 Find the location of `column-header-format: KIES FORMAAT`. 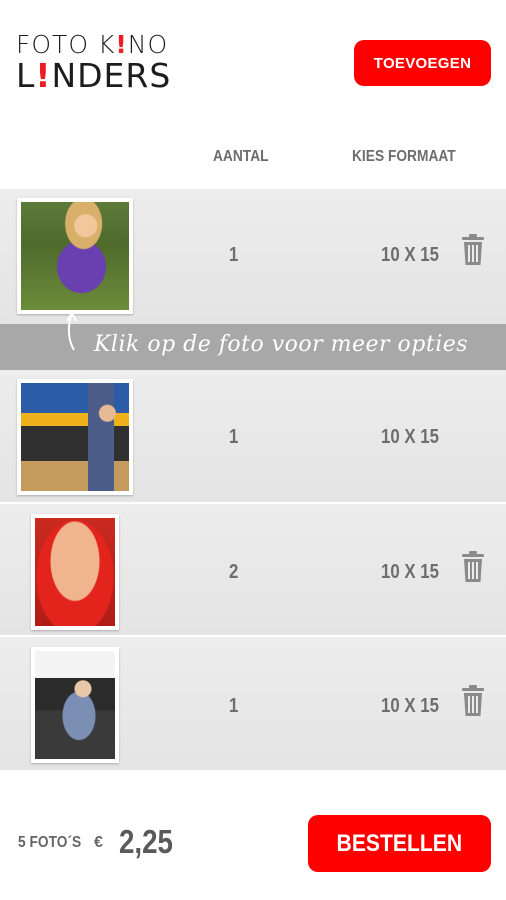

column-header-format: KIES FORMAAT is located at coordinates (404, 156).